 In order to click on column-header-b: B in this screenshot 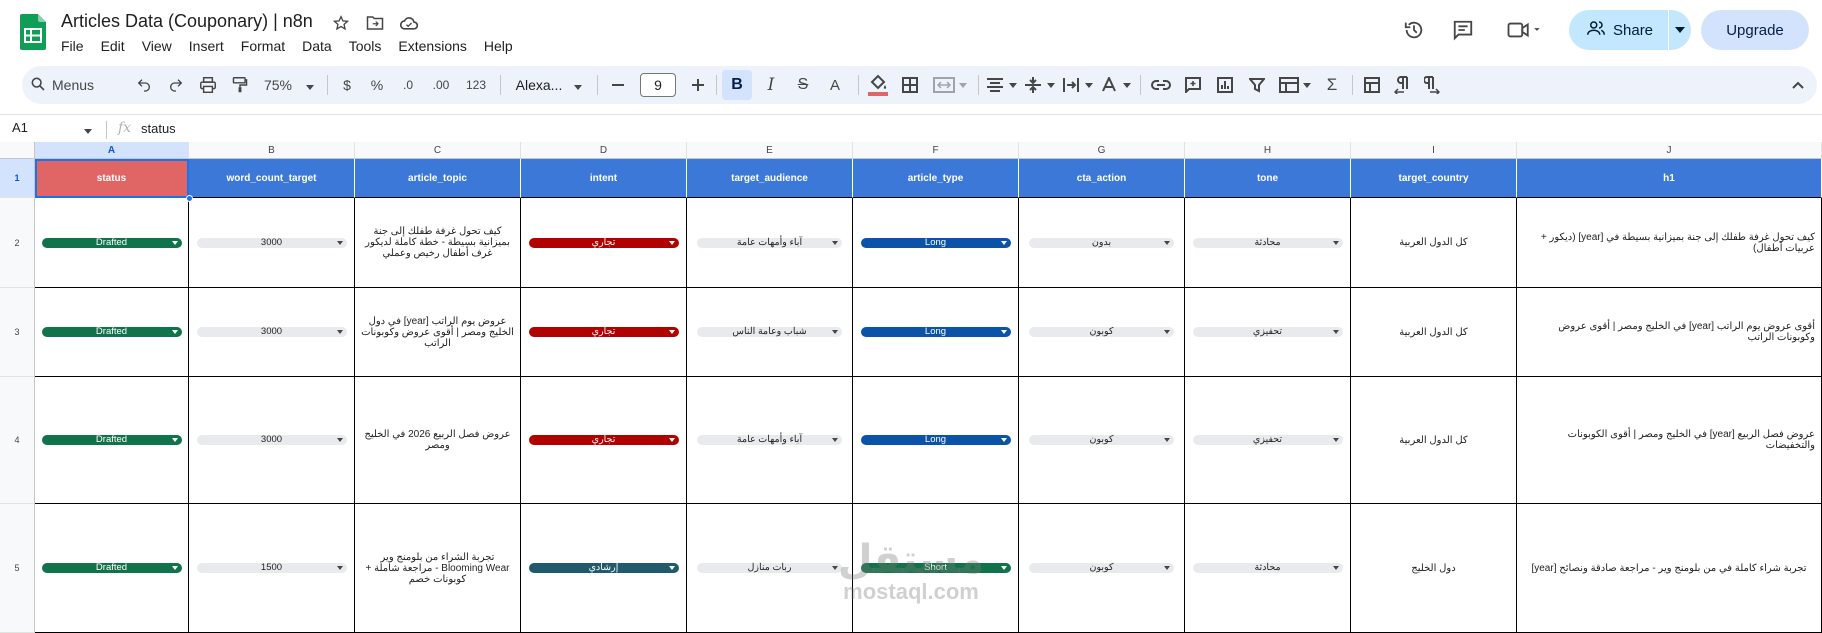, I will do `click(272, 150)`.